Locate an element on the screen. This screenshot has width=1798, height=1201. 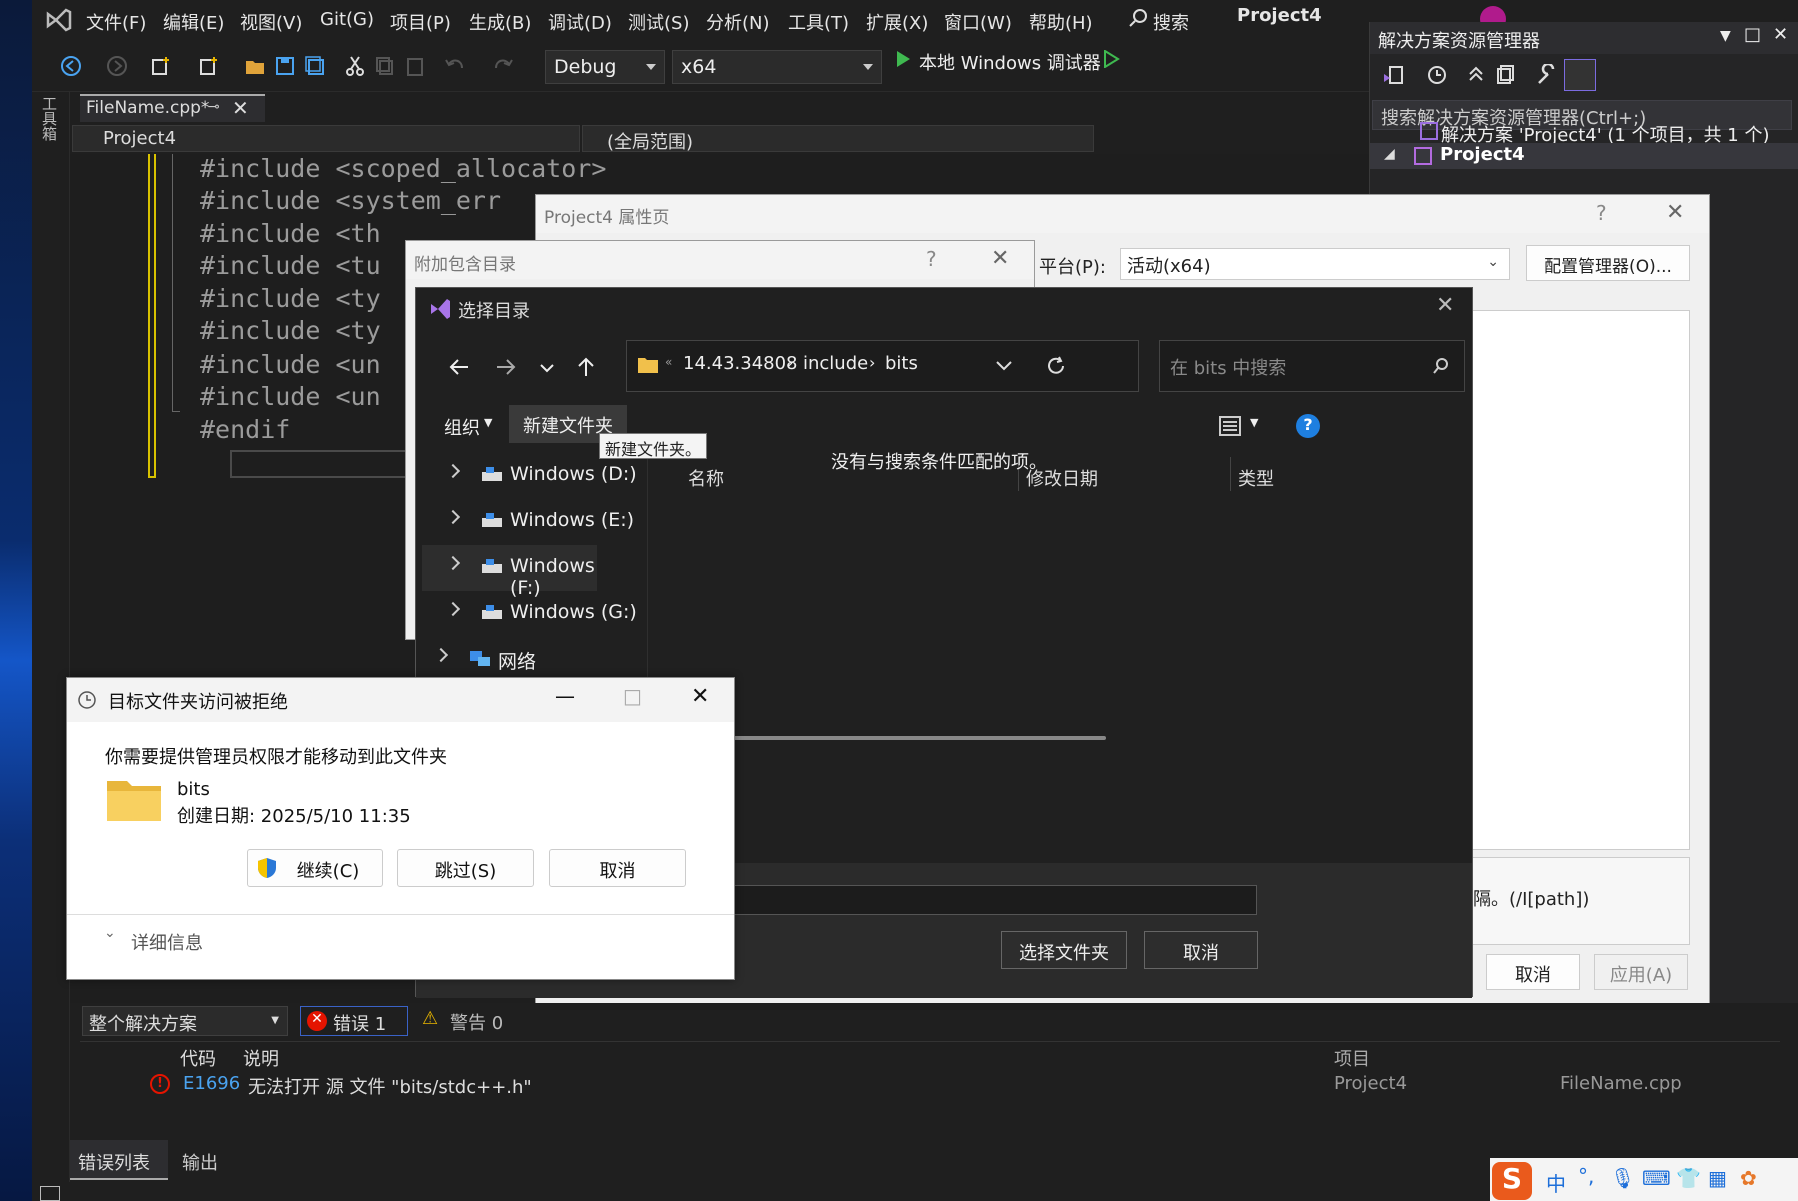
menu-git: Git(G) is located at coordinates (347, 19).